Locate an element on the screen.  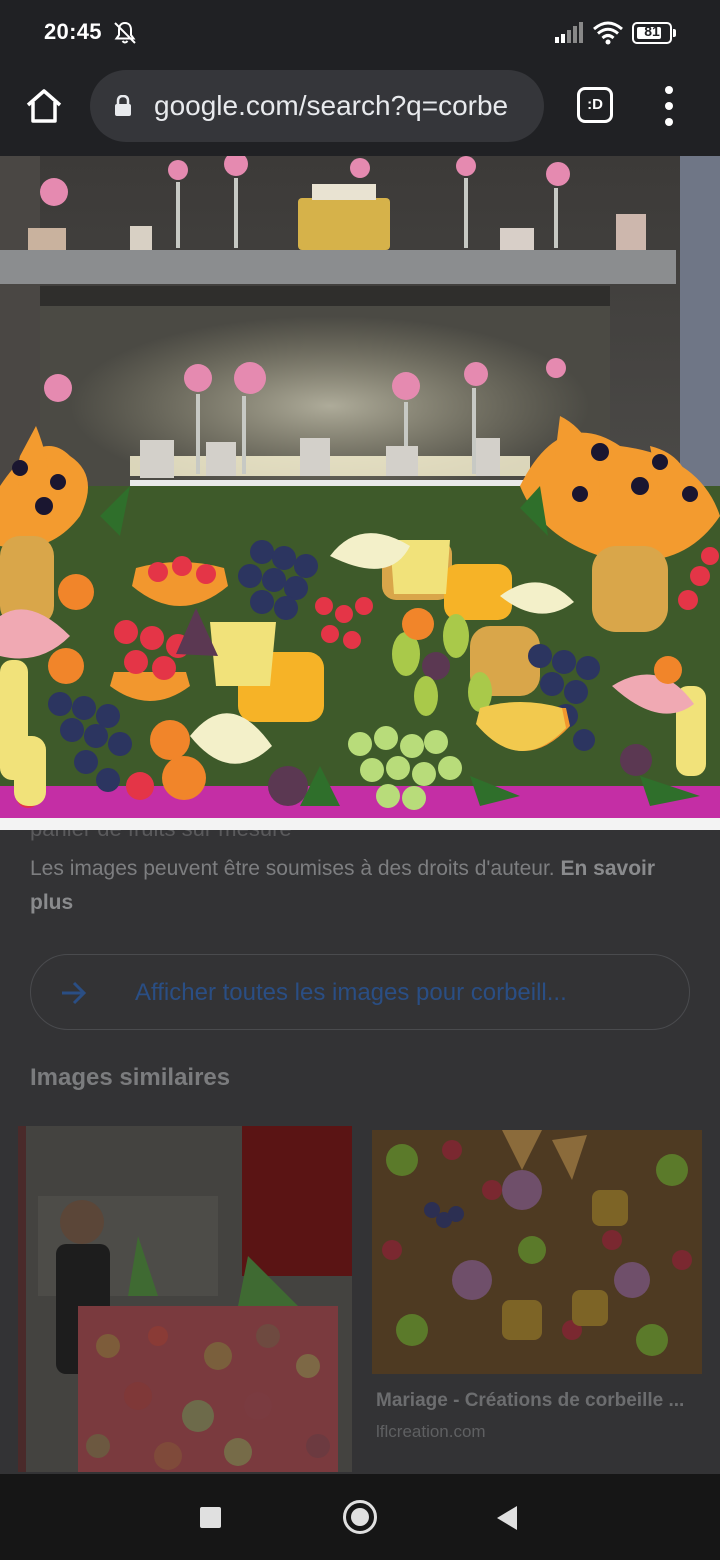
similar-image-2-drawing is located at coordinates (537, 1252).